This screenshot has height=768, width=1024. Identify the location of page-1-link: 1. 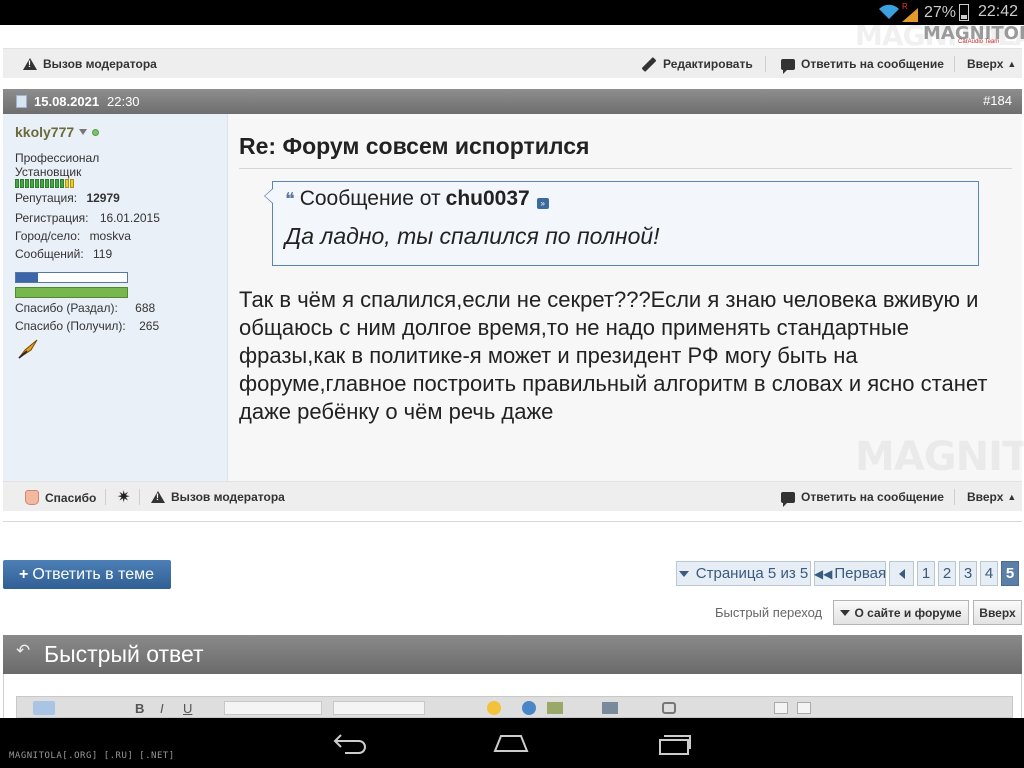
(926, 573).